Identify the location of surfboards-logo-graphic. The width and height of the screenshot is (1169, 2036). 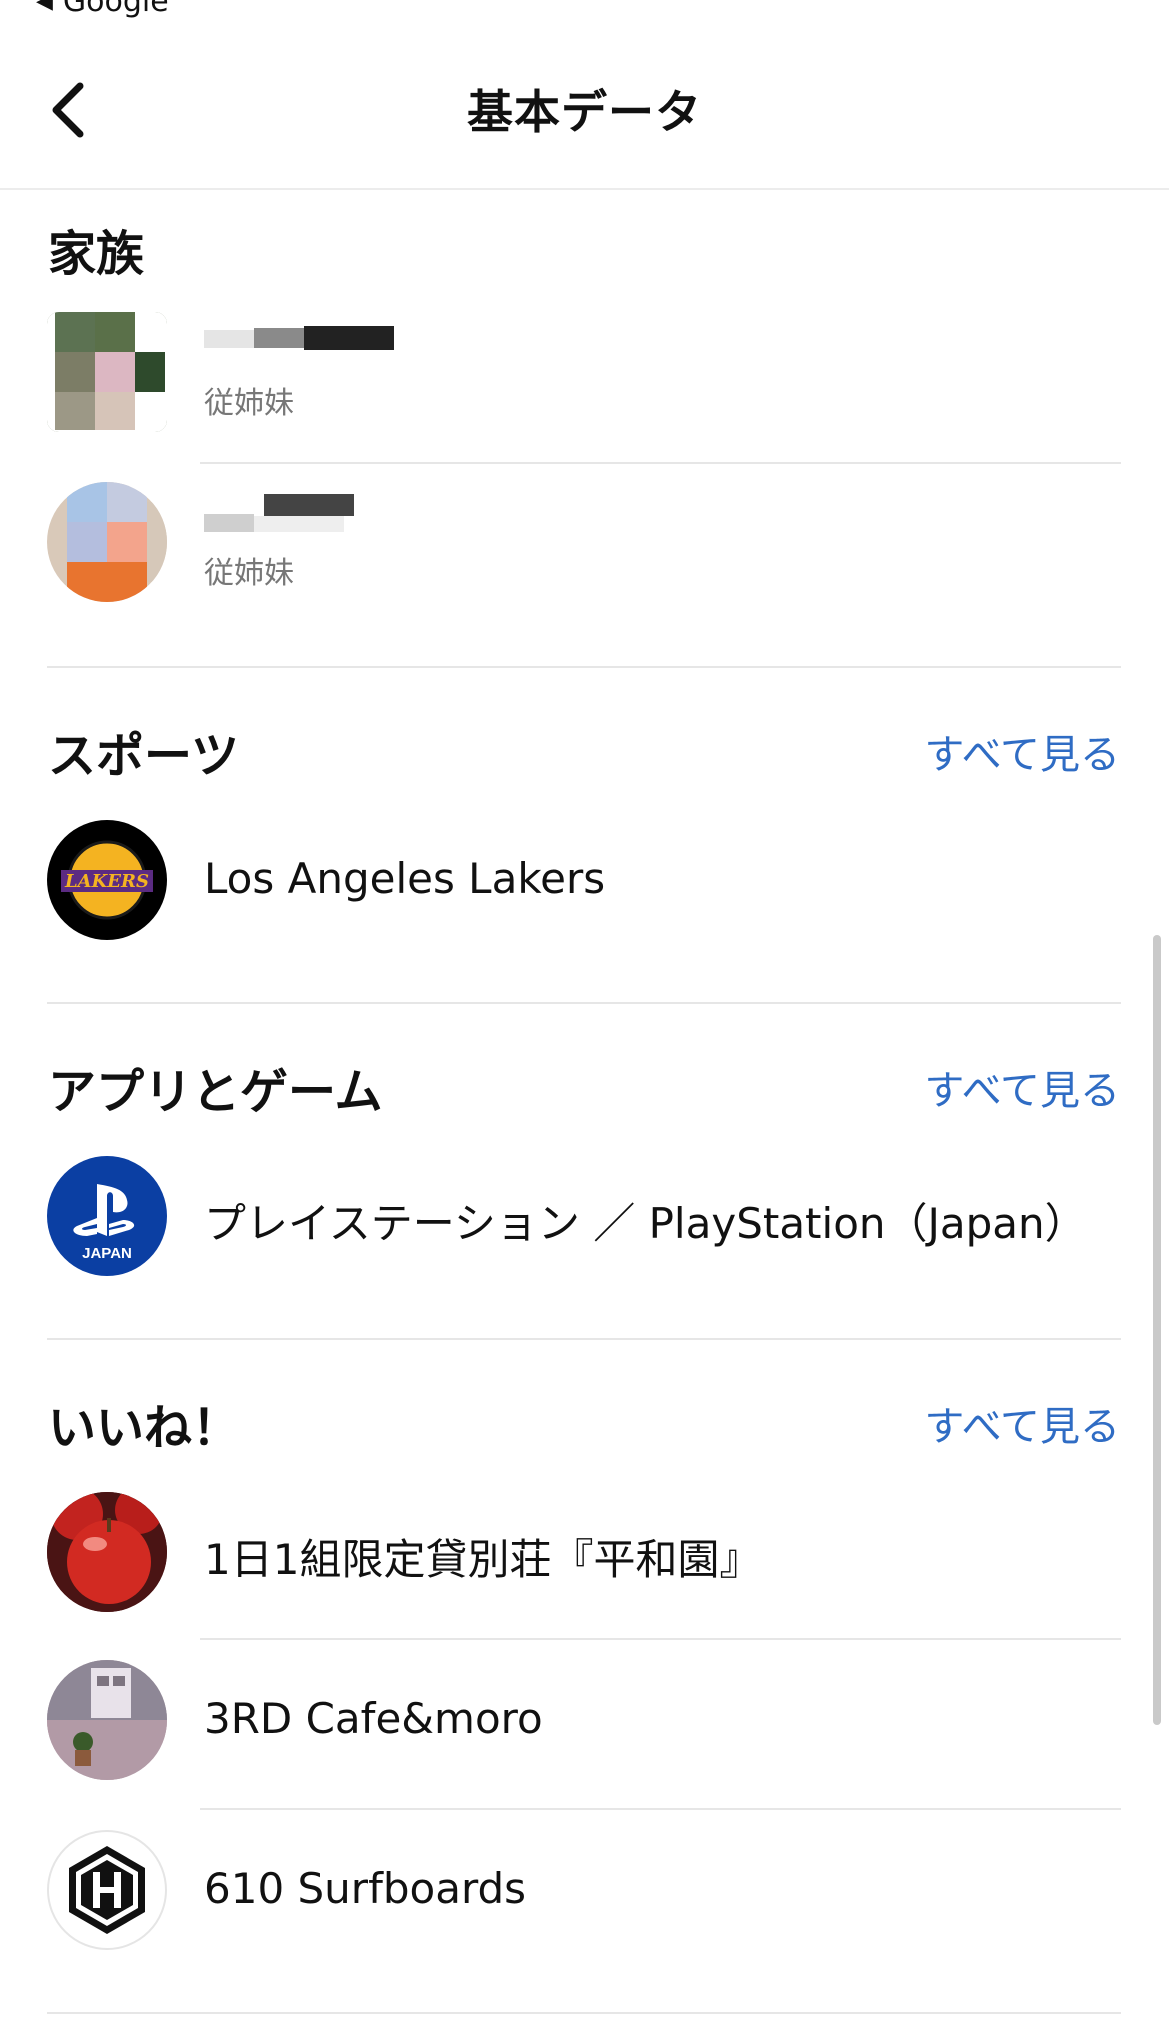
(107, 1890).